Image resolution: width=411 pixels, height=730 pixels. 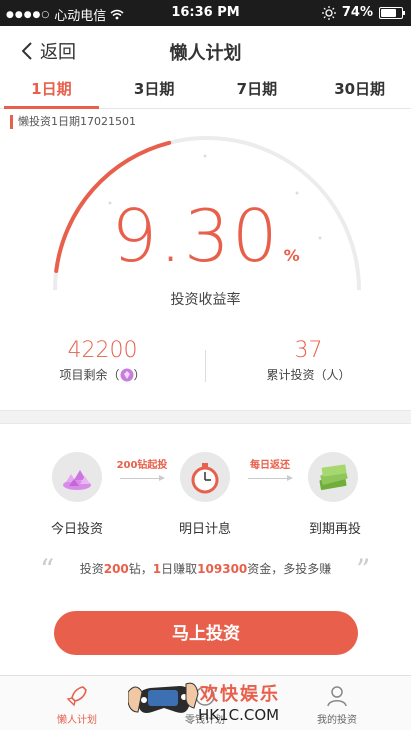 I want to click on step-reinvest: 到期再投, so click(x=334, y=529).